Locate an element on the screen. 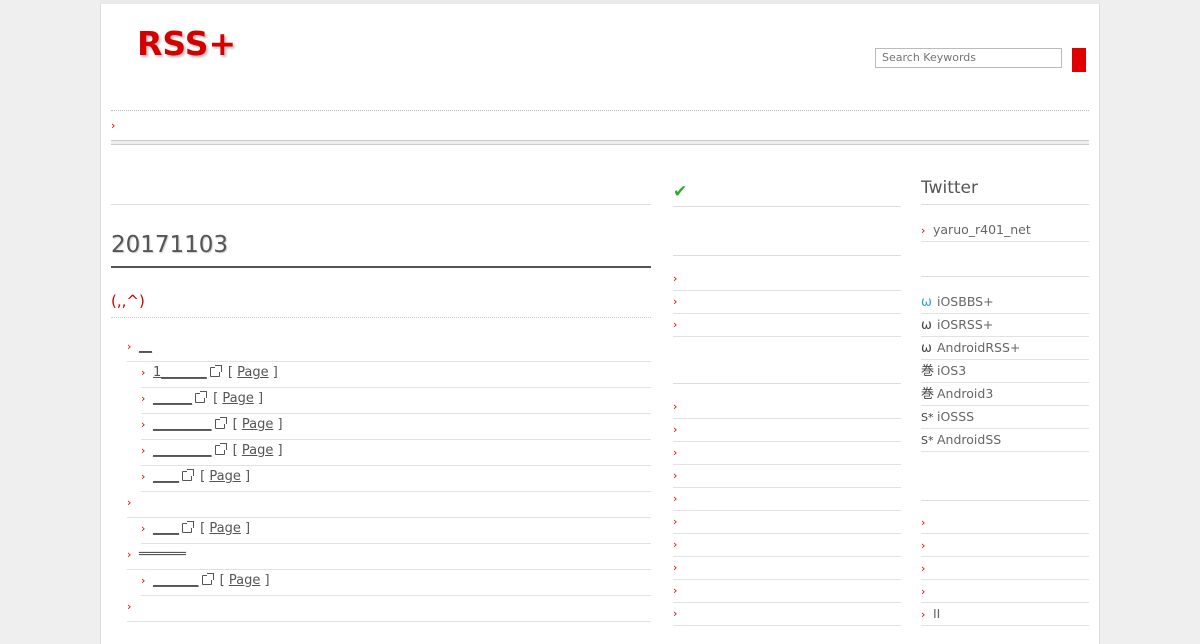 Image resolution: width=1200 pixels, height=644 pixels. article-link: 1_______ is located at coordinates (180, 372).